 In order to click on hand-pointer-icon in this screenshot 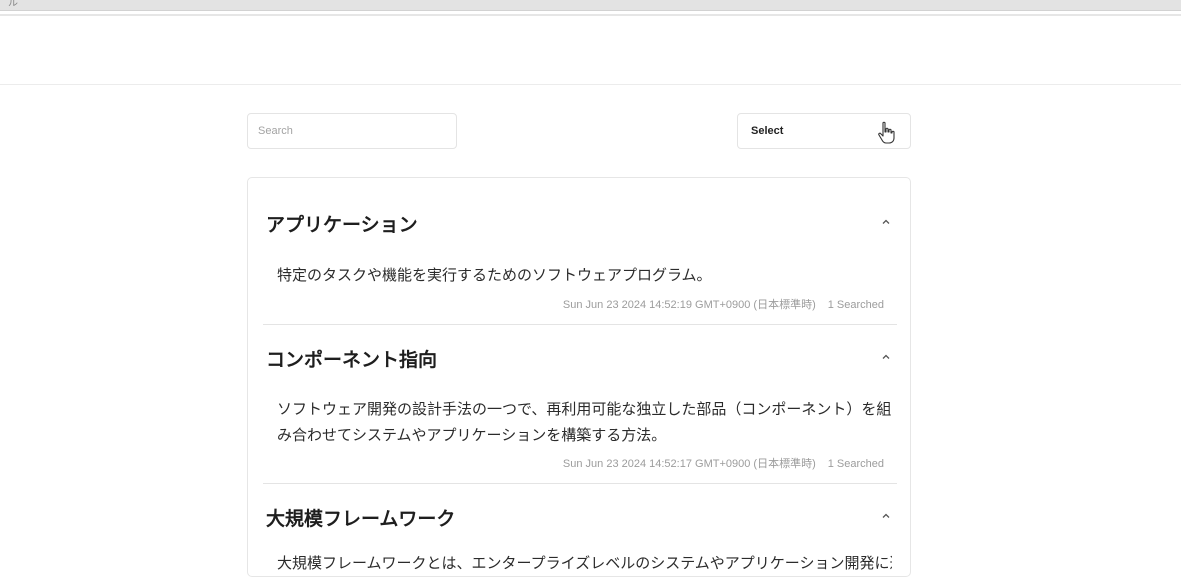, I will do `click(886, 132)`.